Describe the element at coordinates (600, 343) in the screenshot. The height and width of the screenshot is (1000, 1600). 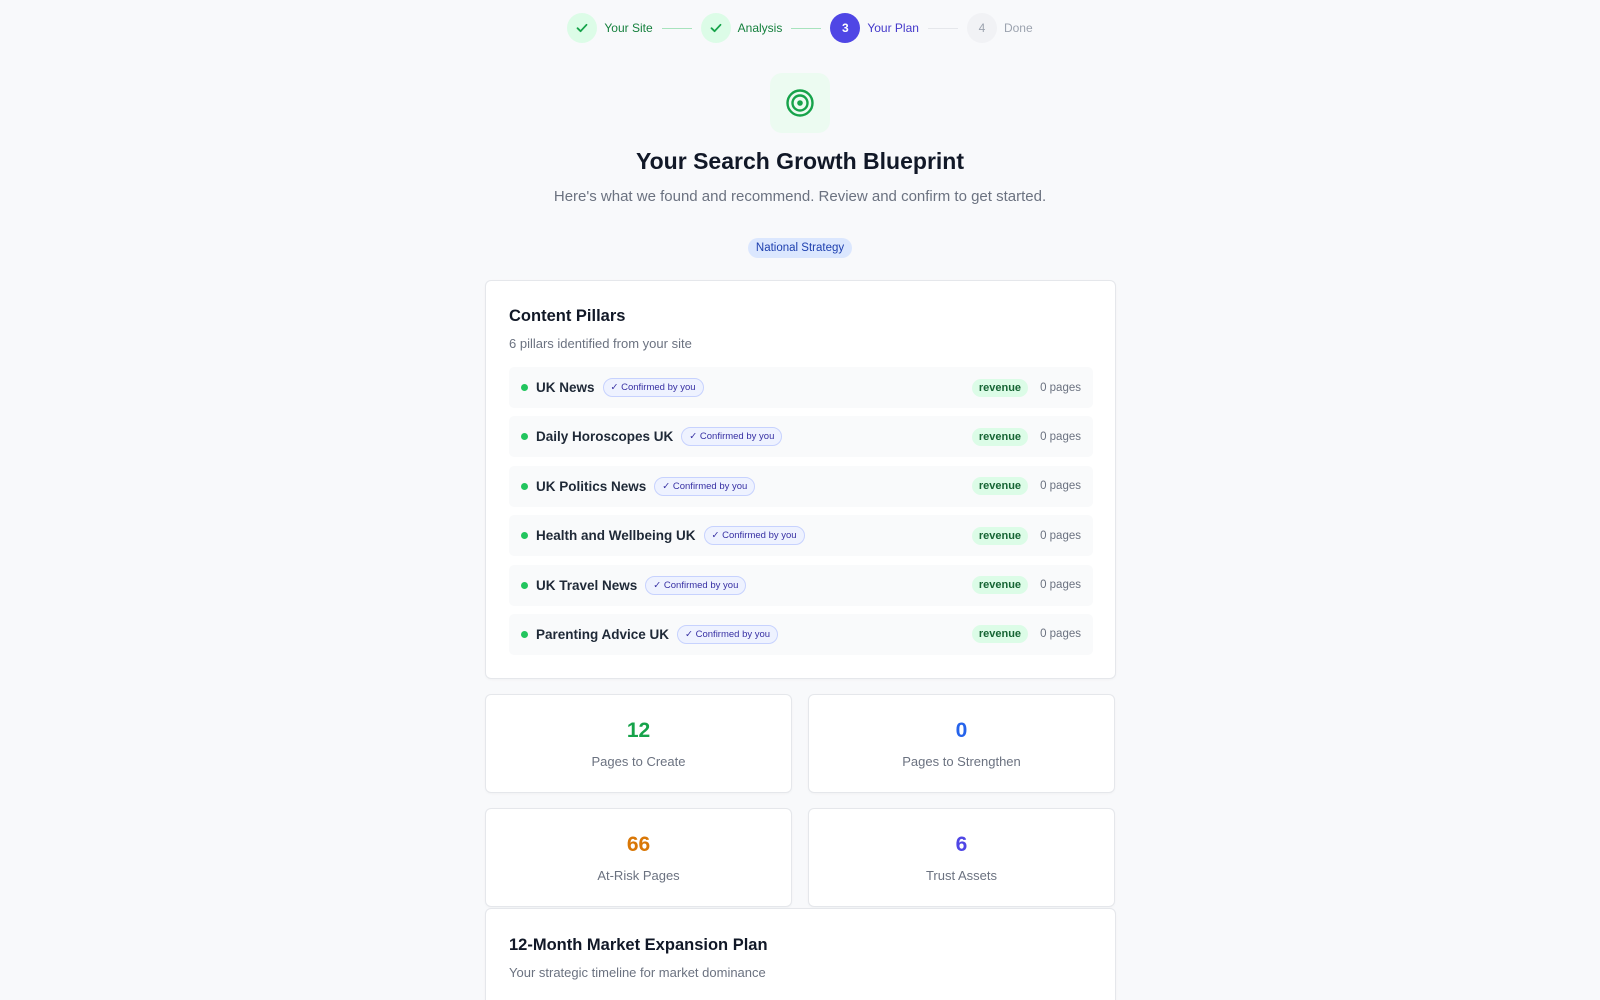
I see `card-subtitle: 6 pillars identified from your site` at that location.